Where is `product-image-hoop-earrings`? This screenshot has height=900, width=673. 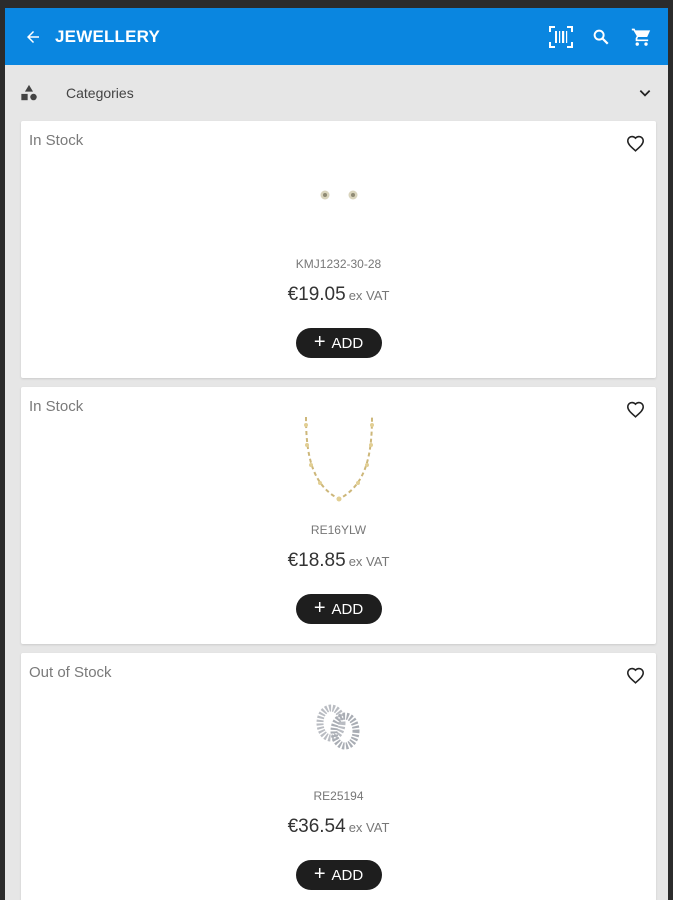 product-image-hoop-earrings is located at coordinates (339, 726).